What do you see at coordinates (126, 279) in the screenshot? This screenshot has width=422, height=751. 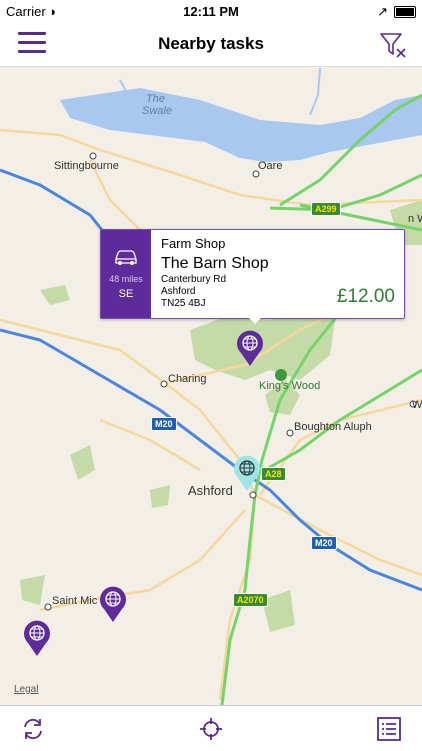 I see `callout-distance: 48 miles` at bounding box center [126, 279].